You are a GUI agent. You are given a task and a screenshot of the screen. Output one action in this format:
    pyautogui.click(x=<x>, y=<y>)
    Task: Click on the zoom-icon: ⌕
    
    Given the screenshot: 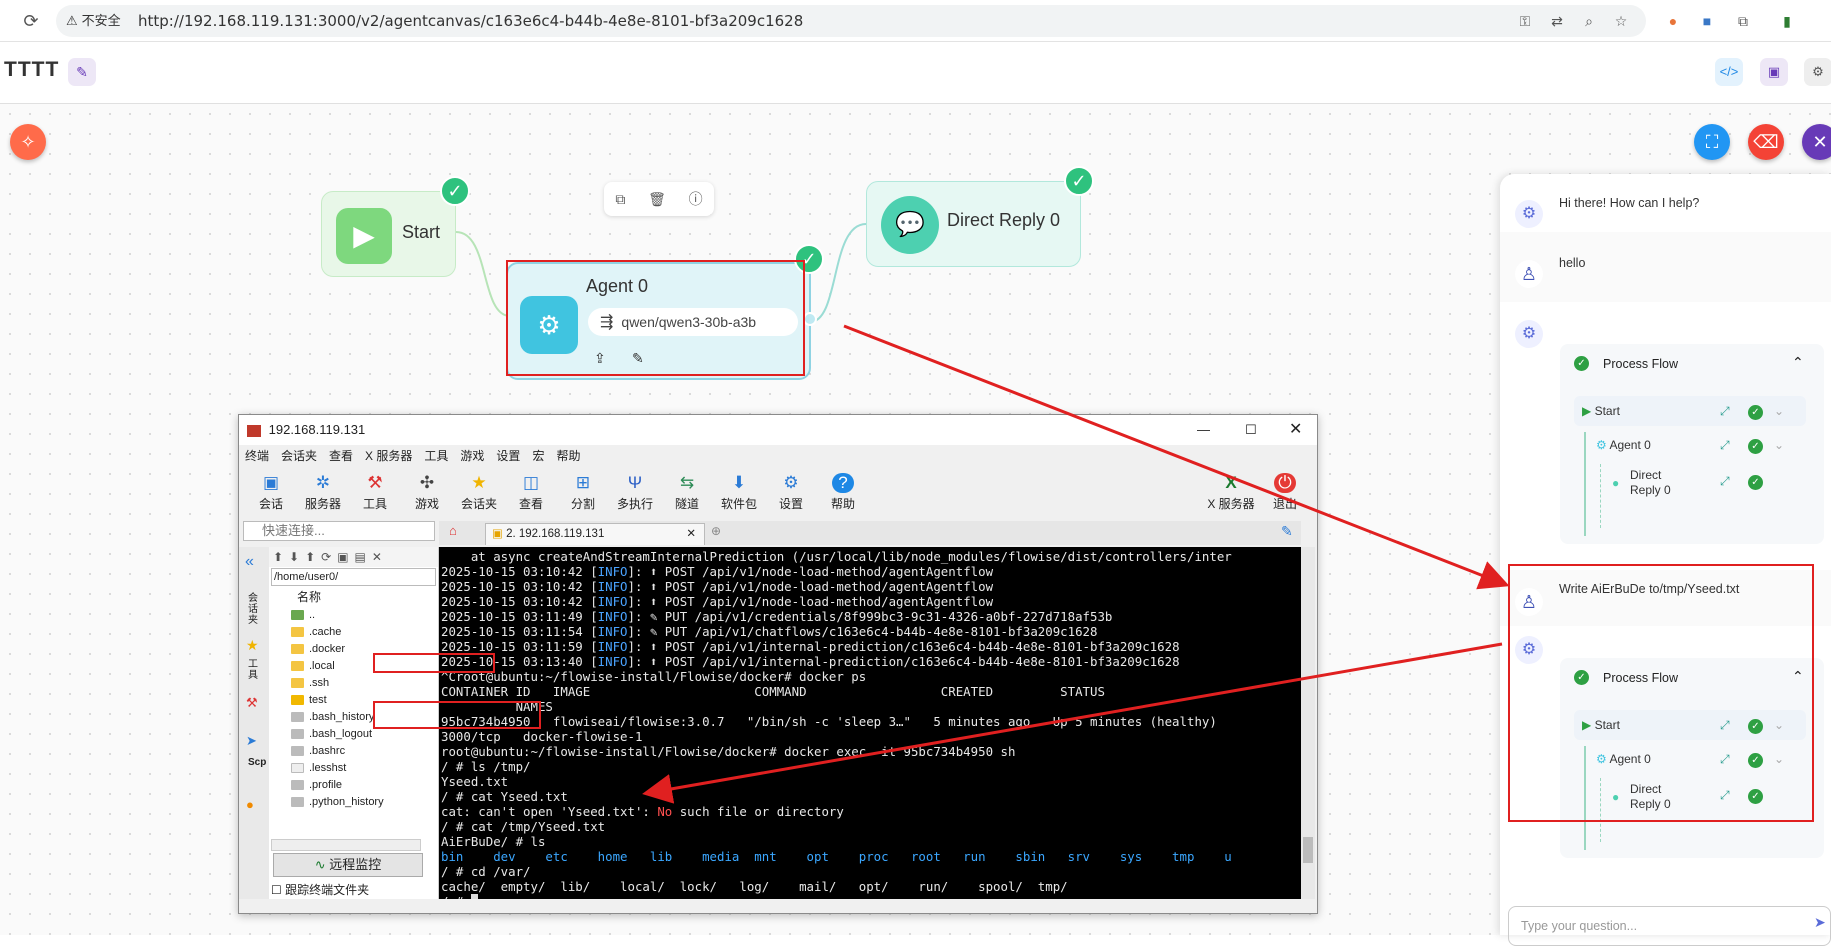 What is the action you would take?
    pyautogui.click(x=1589, y=21)
    